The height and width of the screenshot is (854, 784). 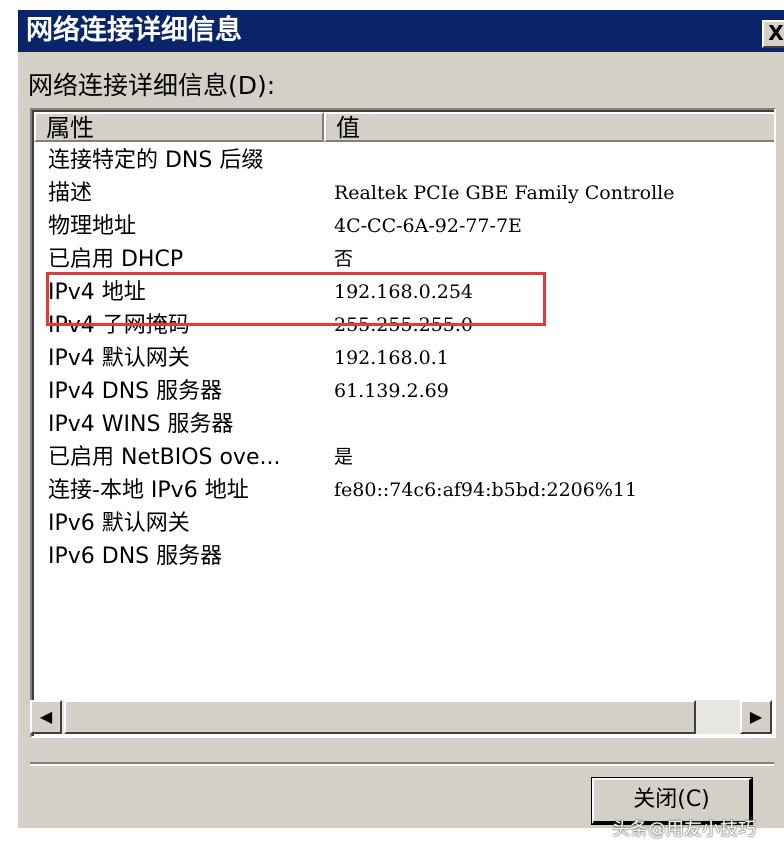 What do you see at coordinates (296, 299) in the screenshot?
I see `highlight-box` at bounding box center [296, 299].